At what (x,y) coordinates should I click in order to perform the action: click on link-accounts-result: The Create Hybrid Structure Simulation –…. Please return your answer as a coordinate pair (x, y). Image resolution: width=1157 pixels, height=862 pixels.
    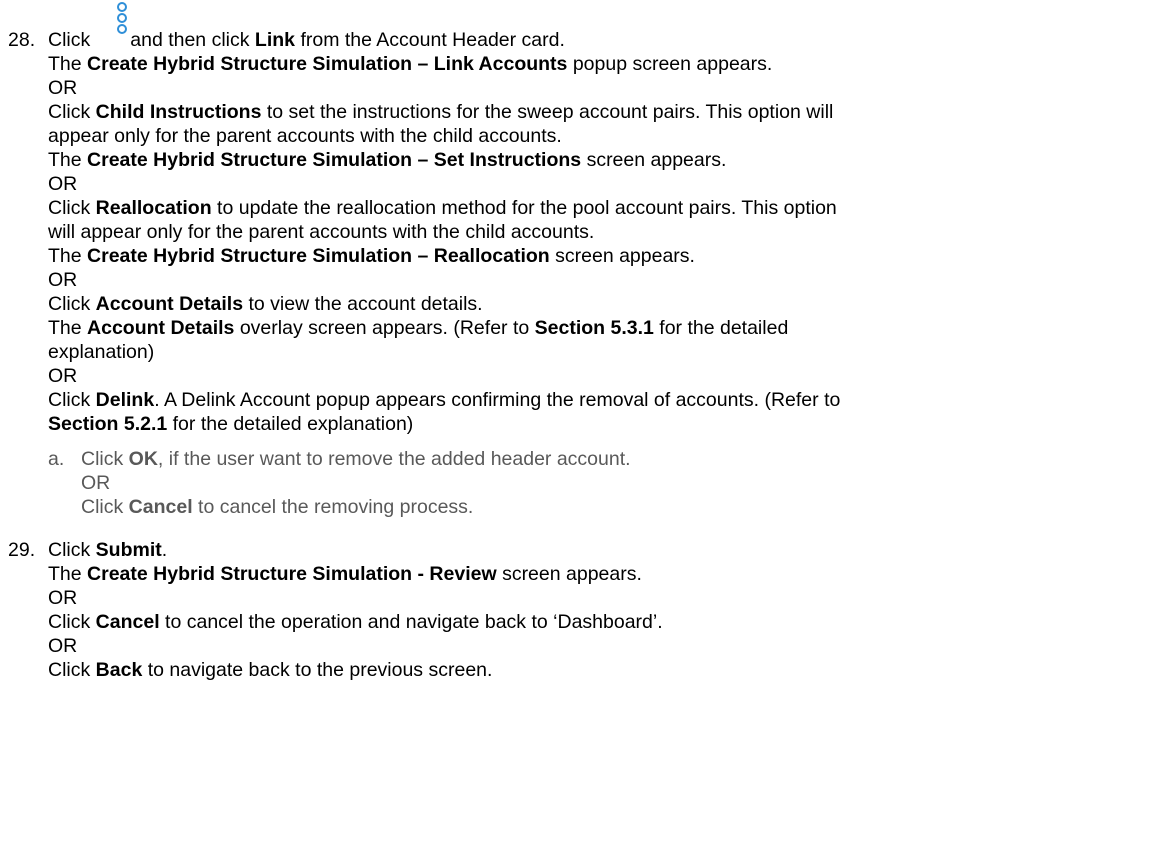
    Looking at the image, I should click on (410, 64).